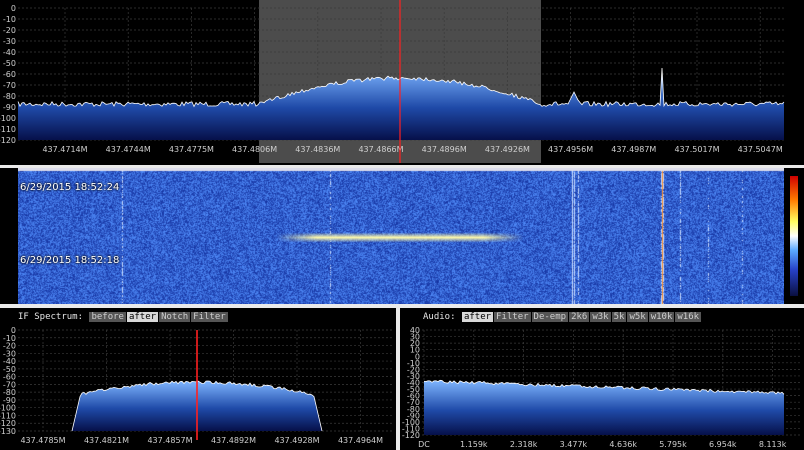 This screenshot has height=450, width=804. I want to click on main-y-tick-label: -50, so click(9, 63).